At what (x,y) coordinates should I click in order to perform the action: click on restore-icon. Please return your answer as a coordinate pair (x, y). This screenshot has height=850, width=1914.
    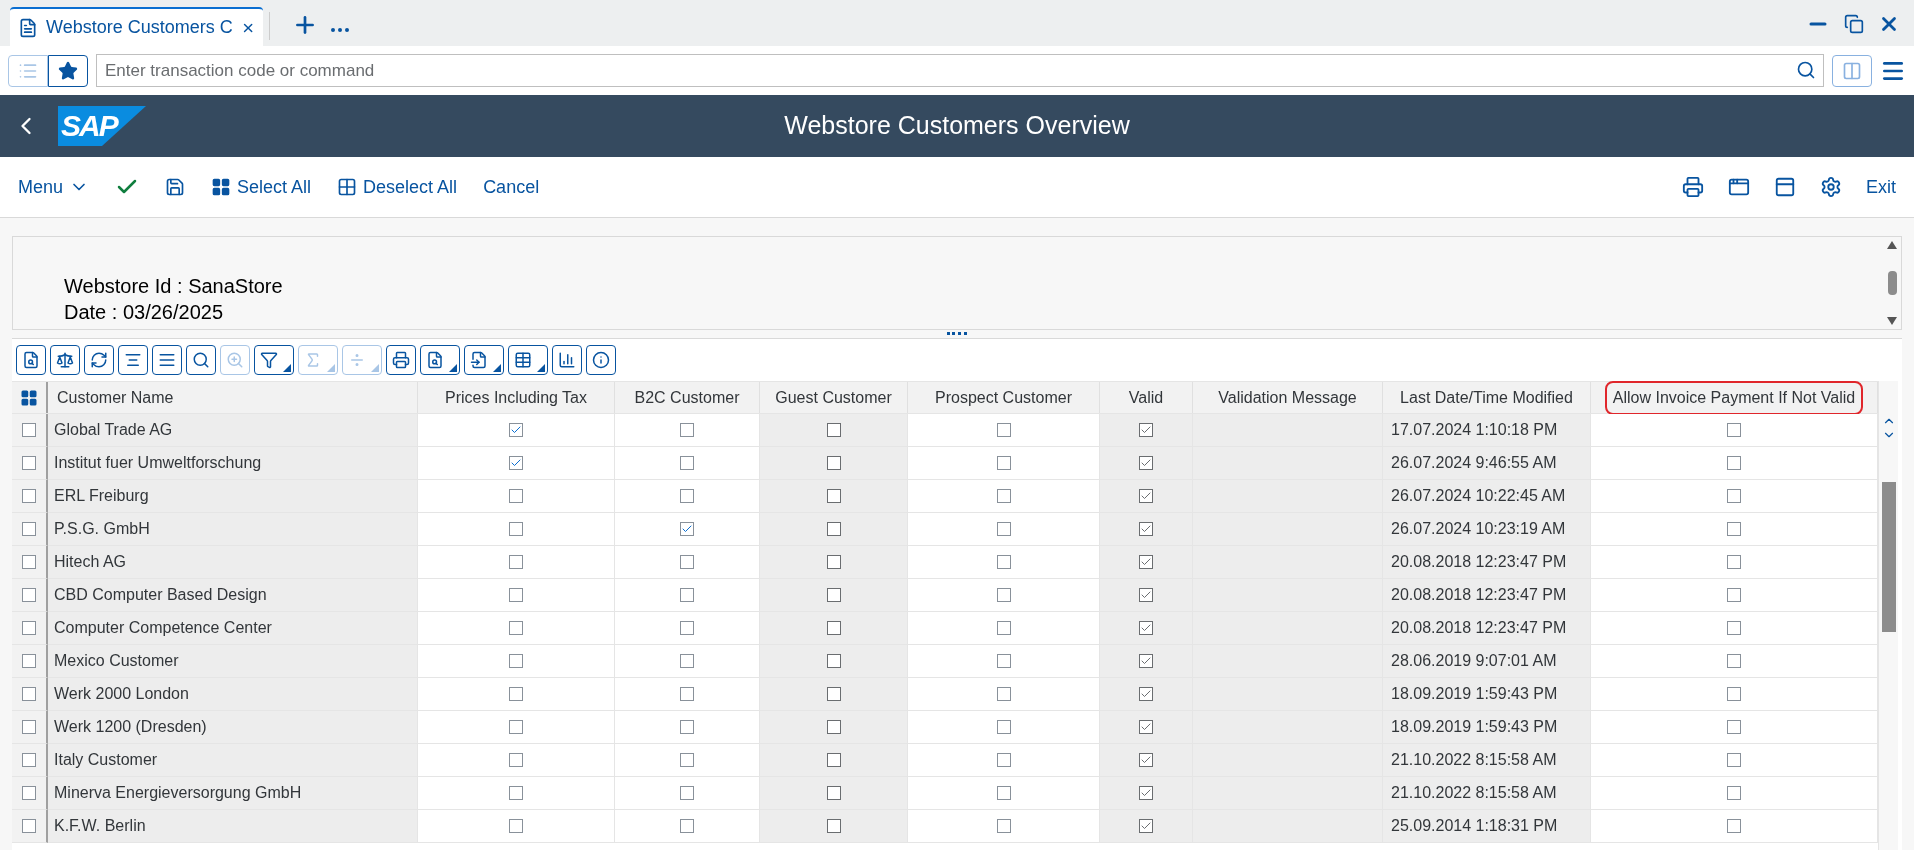
    Looking at the image, I should click on (1854, 24).